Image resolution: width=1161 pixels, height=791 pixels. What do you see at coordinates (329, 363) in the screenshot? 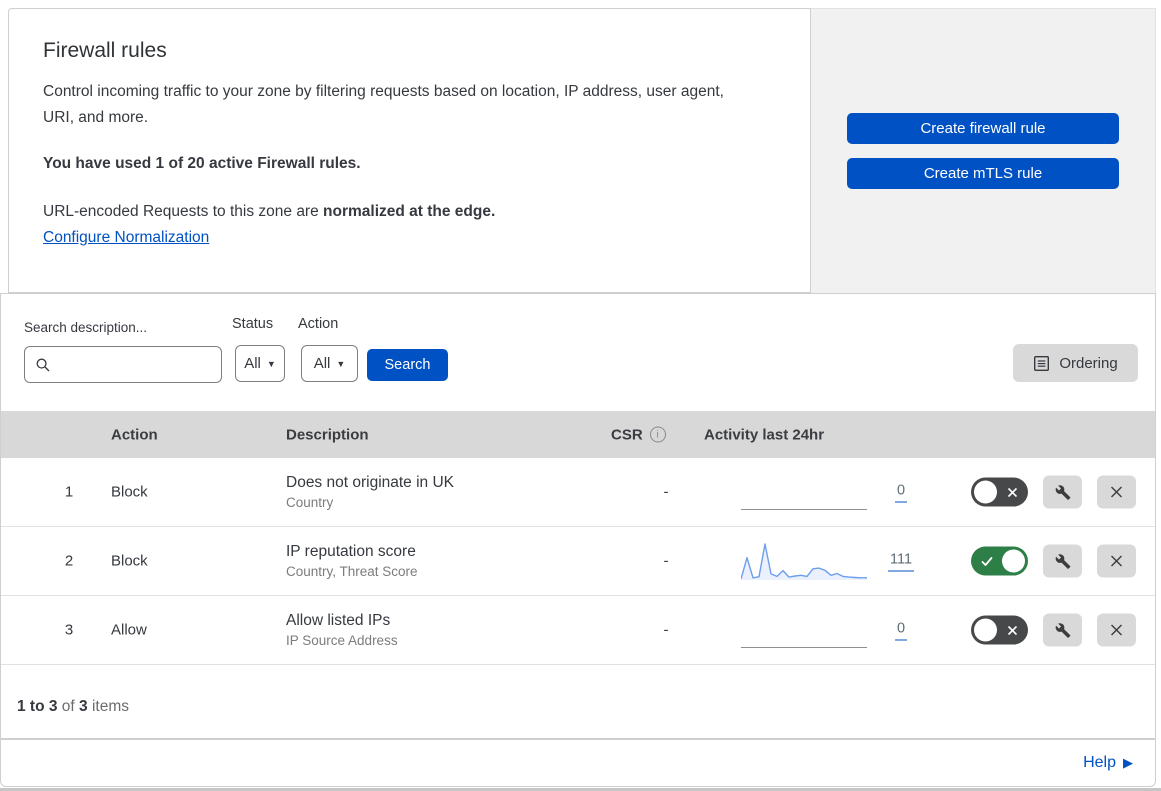
I see `action-filter-dropdown: All ▼` at bounding box center [329, 363].